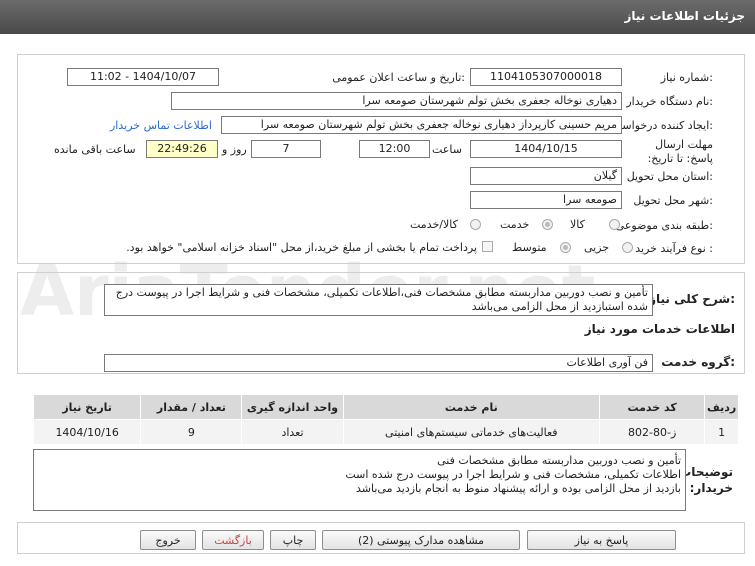 This screenshot has width=755, height=566. Describe the element at coordinates (577, 224) in the screenshot. I see `category-option-goods: کالا` at that location.